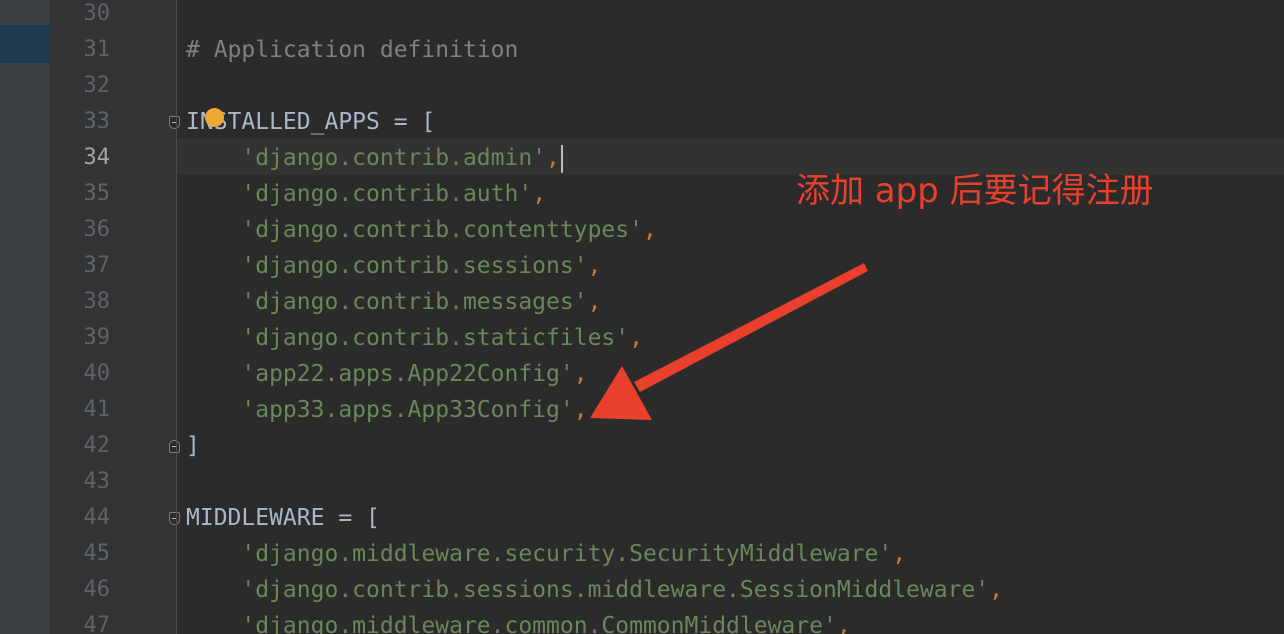 The image size is (1284, 634). What do you see at coordinates (621, 393) in the screenshot?
I see `arrow-head` at bounding box center [621, 393].